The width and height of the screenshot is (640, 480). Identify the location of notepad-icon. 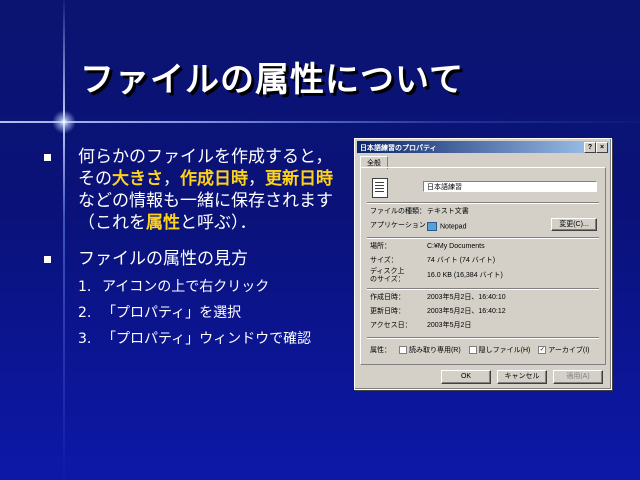
(432, 226).